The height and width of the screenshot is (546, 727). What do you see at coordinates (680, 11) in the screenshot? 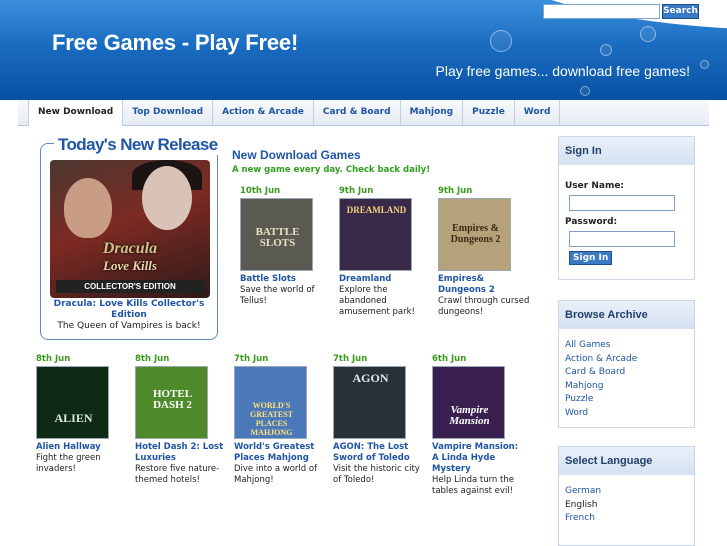
I see `search-button: Search` at bounding box center [680, 11].